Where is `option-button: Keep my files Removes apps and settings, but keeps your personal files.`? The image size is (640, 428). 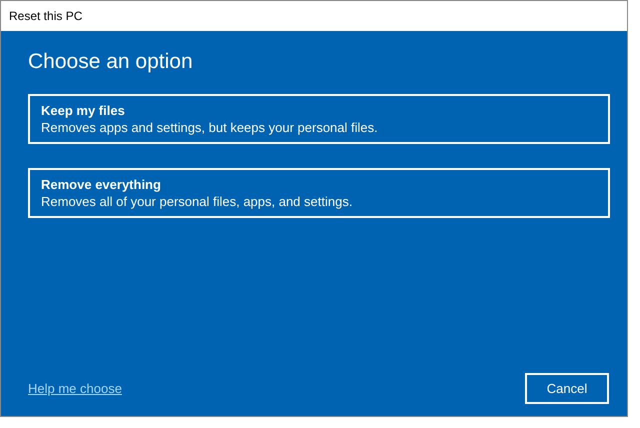 option-button: Keep my files Removes apps and settings, but keeps your personal files. is located at coordinates (319, 119).